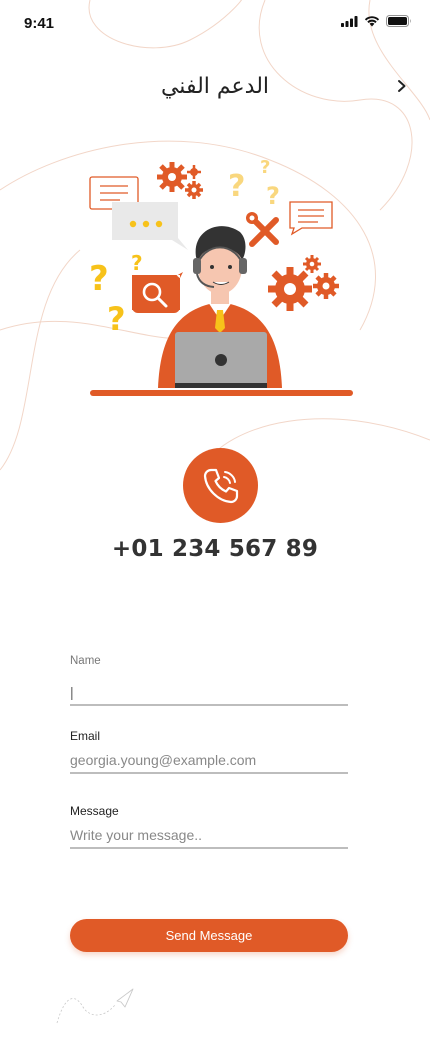  Describe the element at coordinates (150, 226) in the screenshot. I see `typing-bubble-icon` at that location.